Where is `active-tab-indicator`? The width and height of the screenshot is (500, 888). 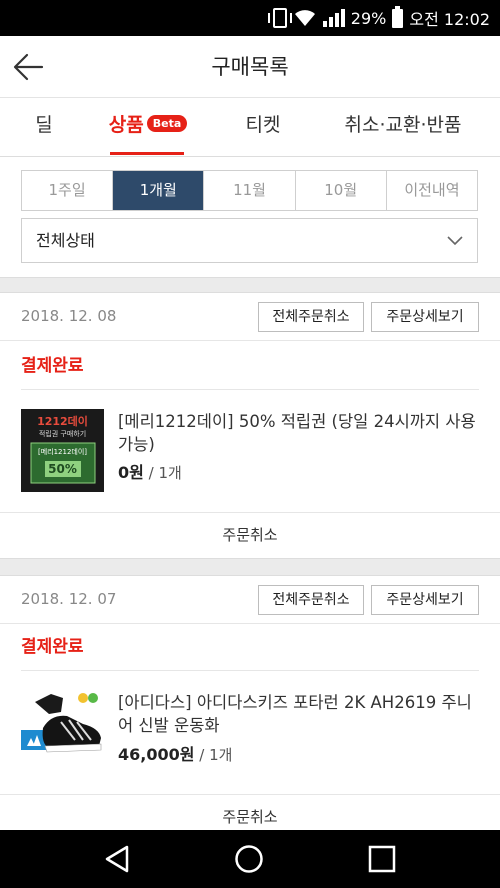 active-tab-indicator is located at coordinates (147, 153).